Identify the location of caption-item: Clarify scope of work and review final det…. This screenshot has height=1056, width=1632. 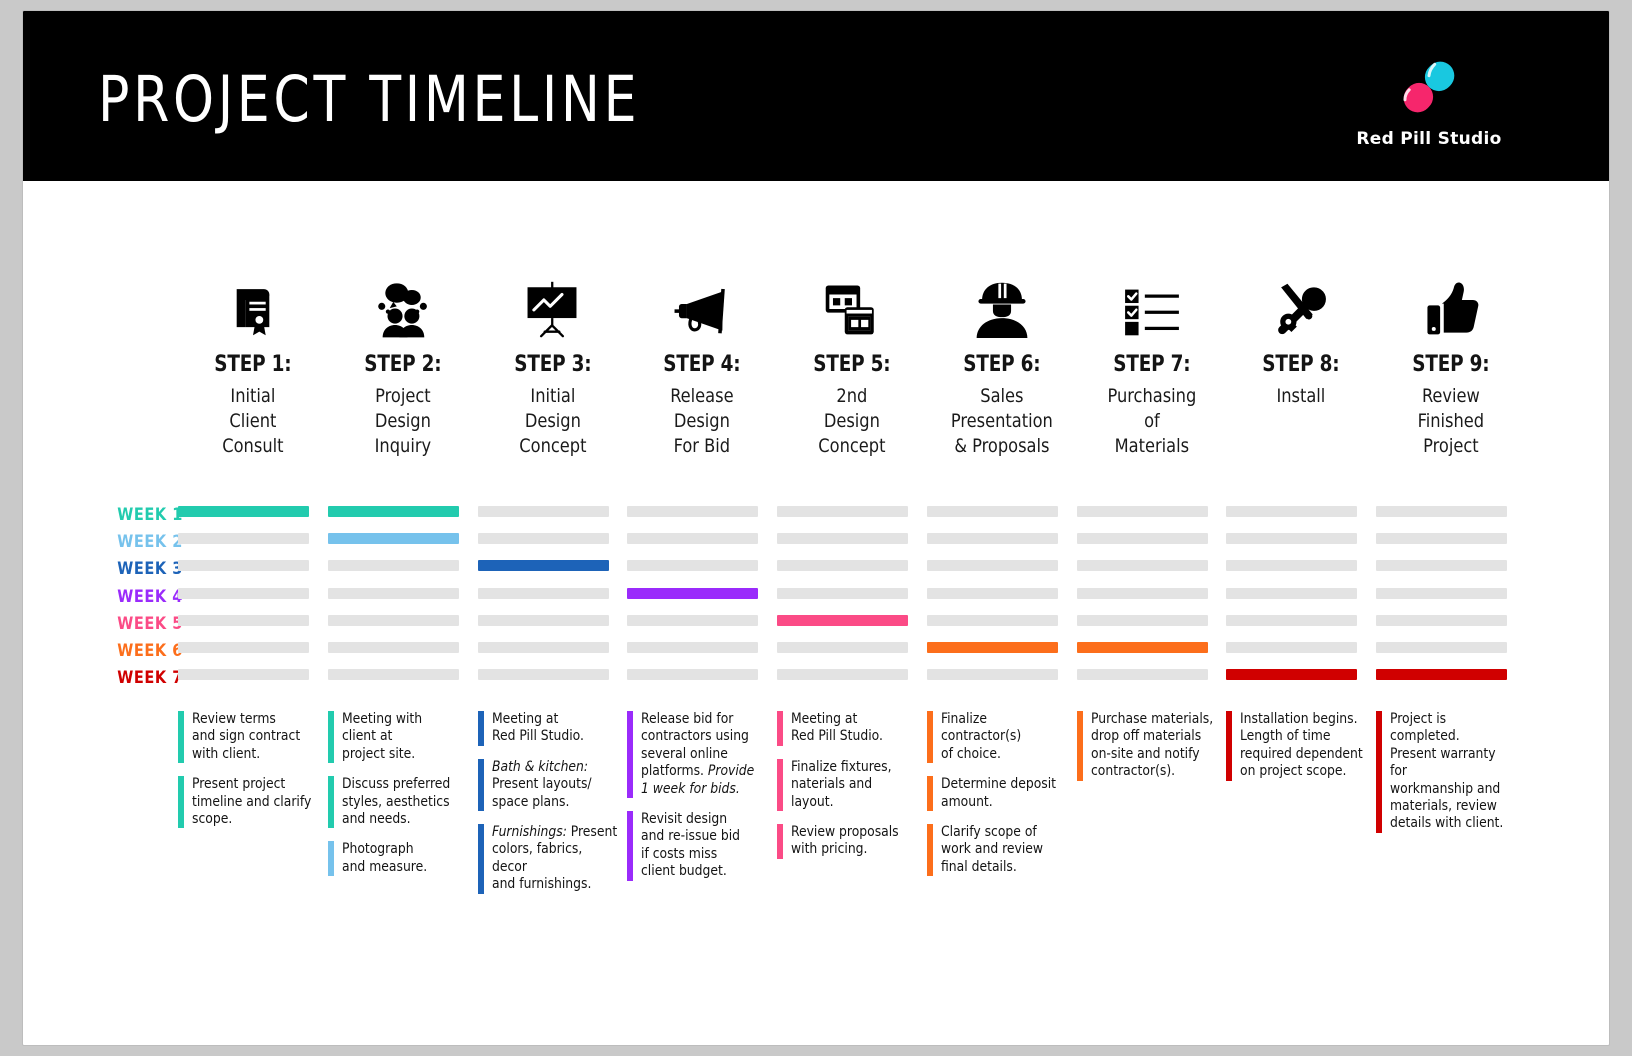
(998, 850).